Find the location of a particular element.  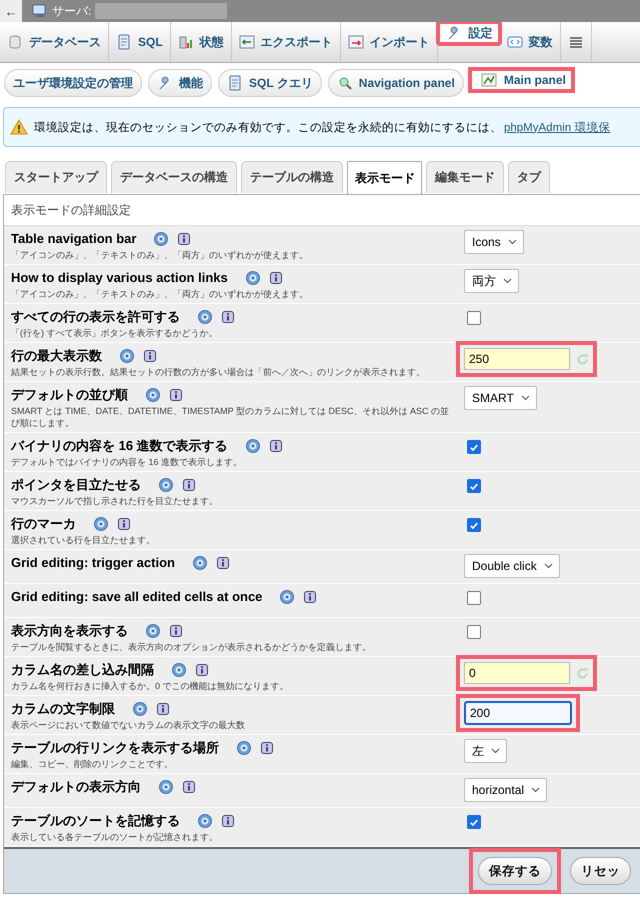

dropdown: Double click is located at coordinates (512, 566).